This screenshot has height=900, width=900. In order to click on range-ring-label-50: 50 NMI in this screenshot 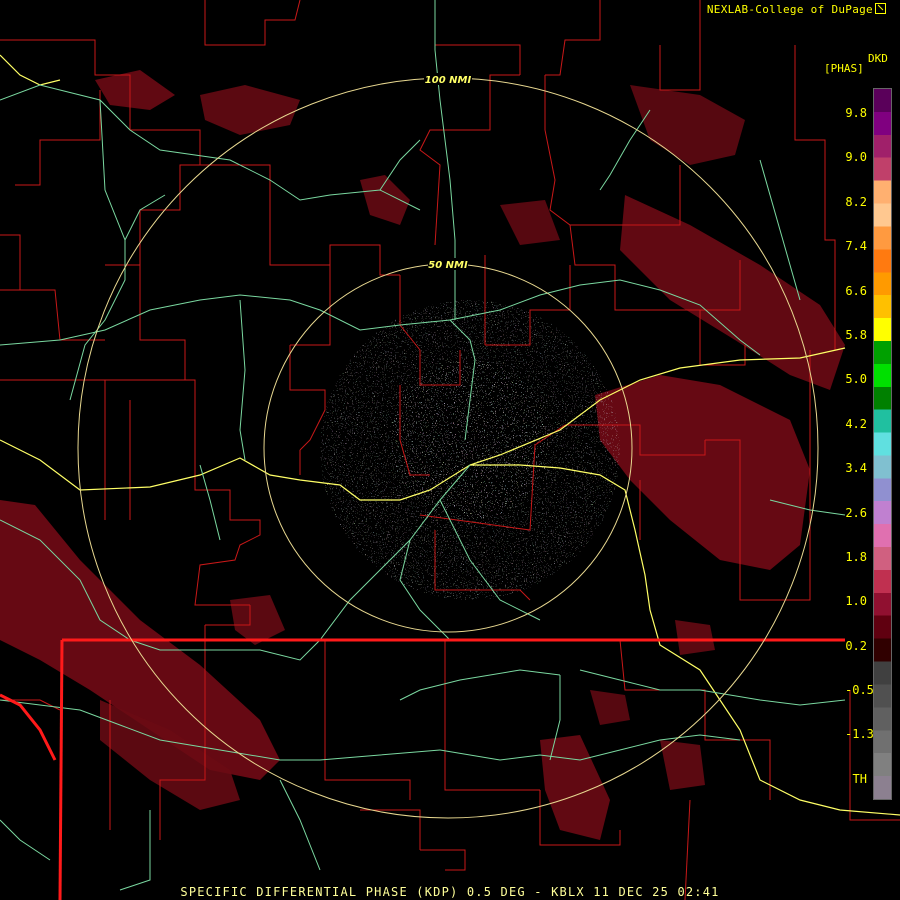, I will do `click(448, 265)`.